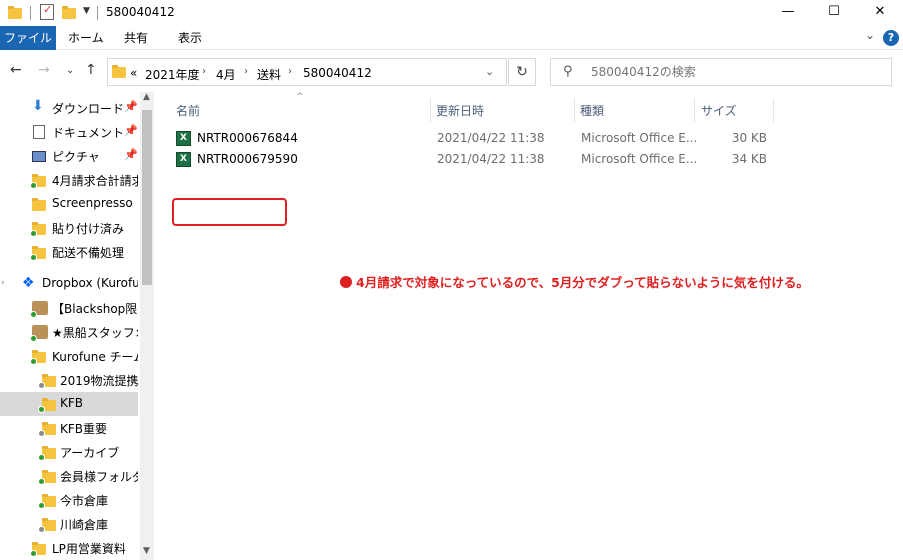 This screenshot has width=903, height=560. Describe the element at coordinates (136, 38) in the screenshot. I see `tab-share: 共有` at that location.